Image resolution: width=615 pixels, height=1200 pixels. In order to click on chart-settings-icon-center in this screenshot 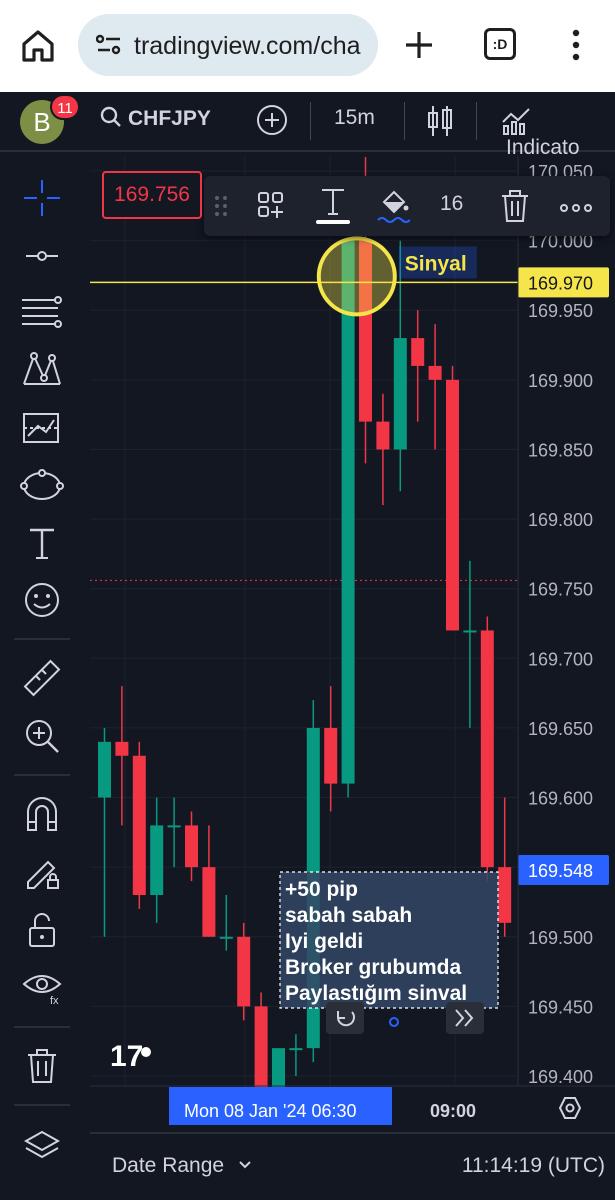, I will do `click(570, 1108)`.